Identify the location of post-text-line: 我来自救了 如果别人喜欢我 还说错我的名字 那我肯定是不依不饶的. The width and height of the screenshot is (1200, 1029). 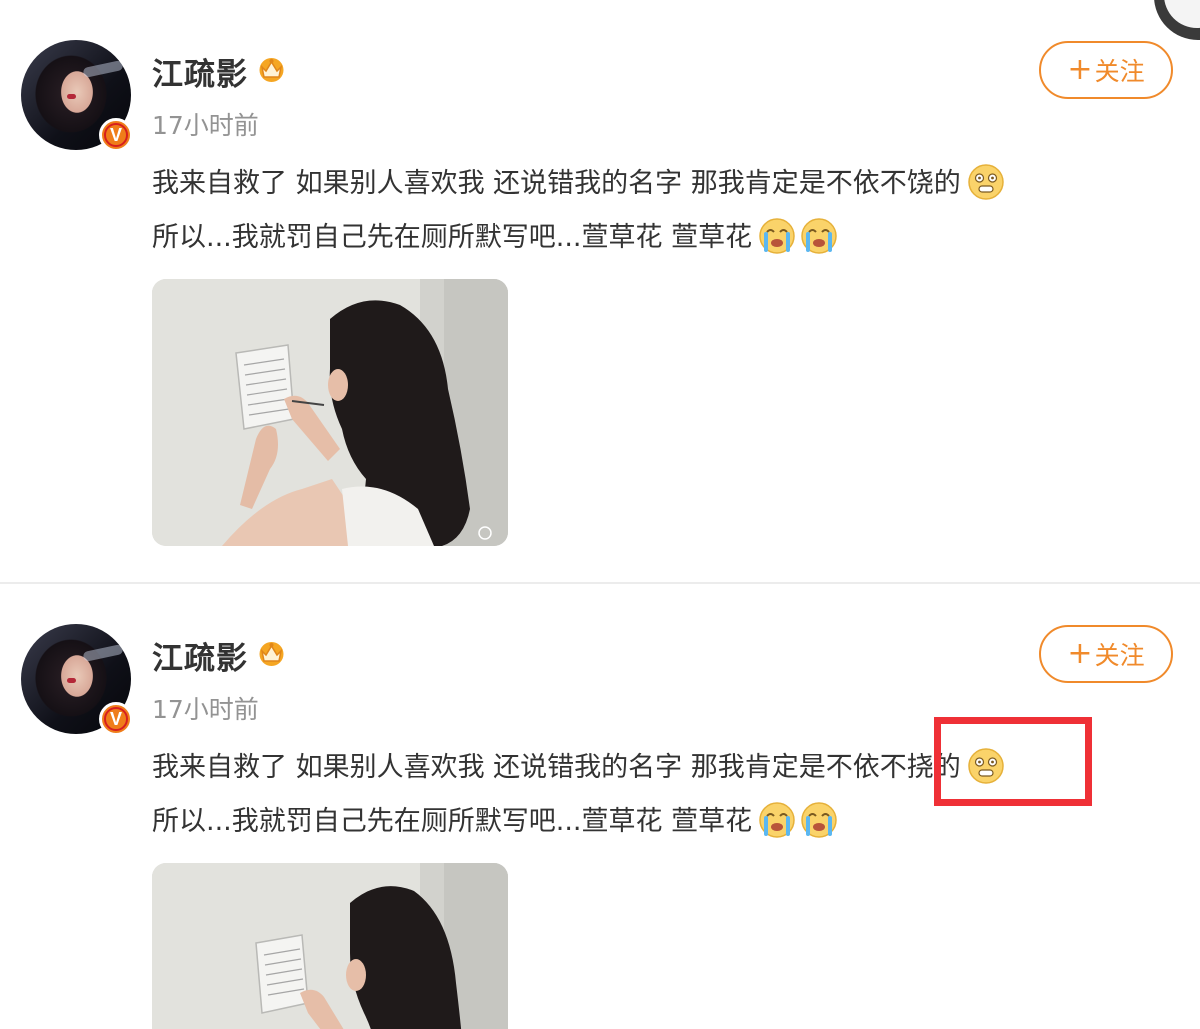
(657, 184).